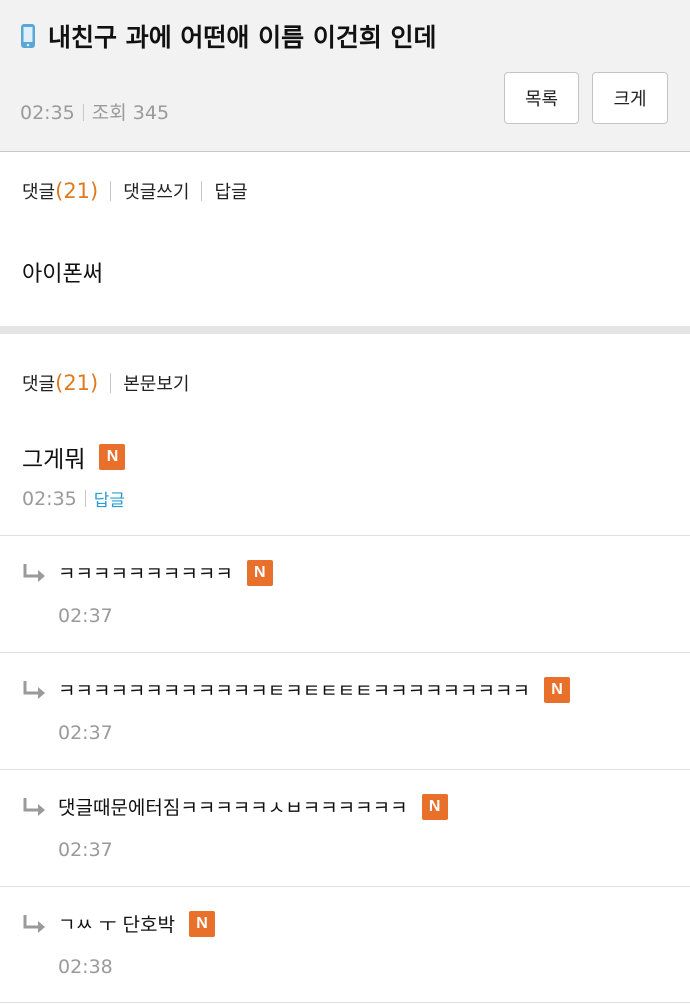 The width and height of the screenshot is (690, 1005). What do you see at coordinates (345, 829) in the screenshot?
I see `reply-item: 댓글때문에터짐ㅋㅋㅋㅋㅋㅅㅂㅋㅋㅋㅋㅋㅋ N 02:37` at bounding box center [345, 829].